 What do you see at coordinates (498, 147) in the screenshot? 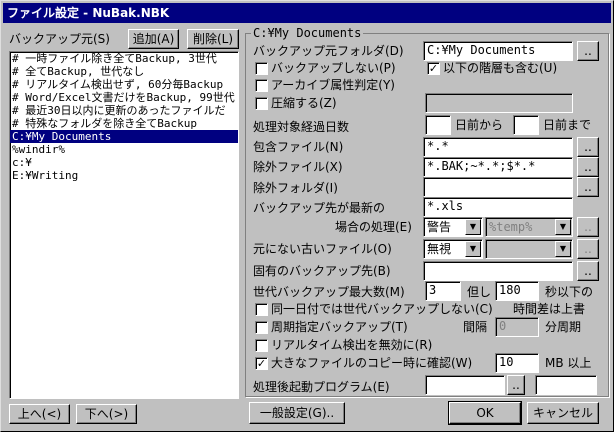
I see `include-files-input: *.*` at bounding box center [498, 147].